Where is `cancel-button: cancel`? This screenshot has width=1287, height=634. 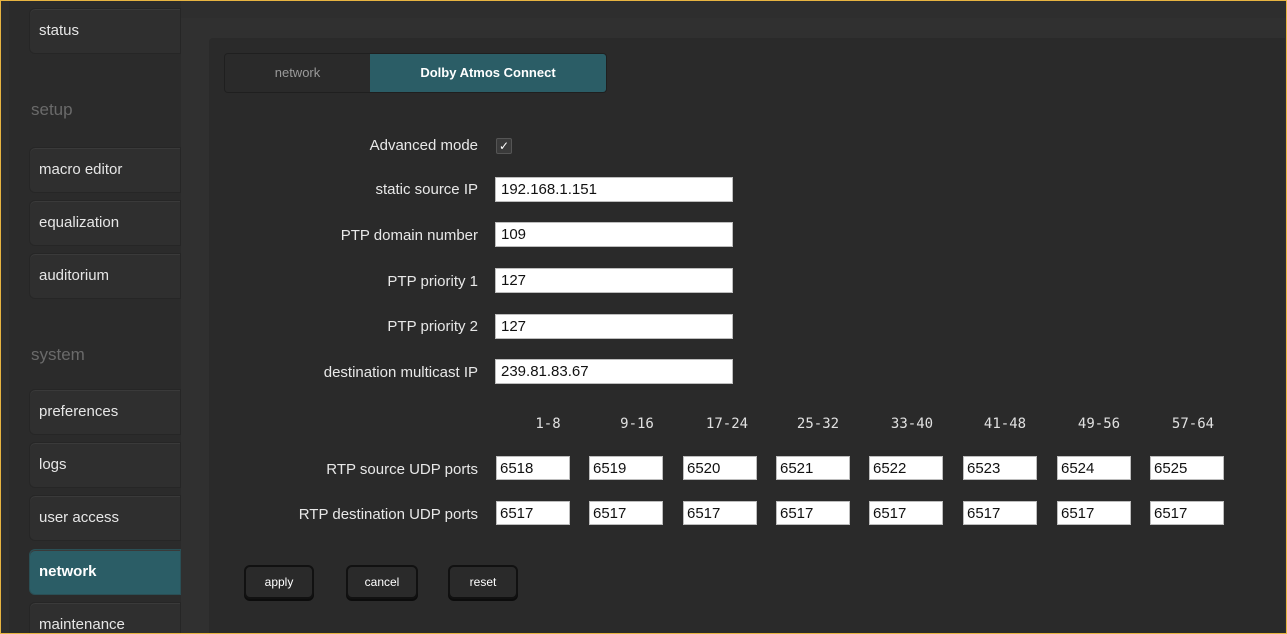 cancel-button: cancel is located at coordinates (382, 582).